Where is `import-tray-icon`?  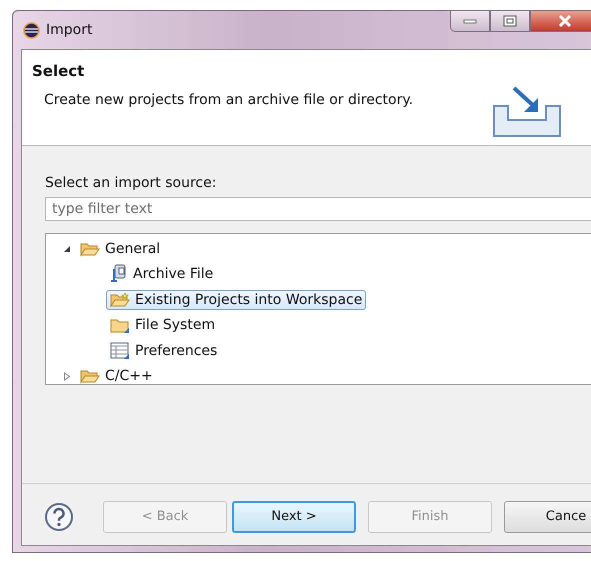
import-tray-icon is located at coordinates (528, 112).